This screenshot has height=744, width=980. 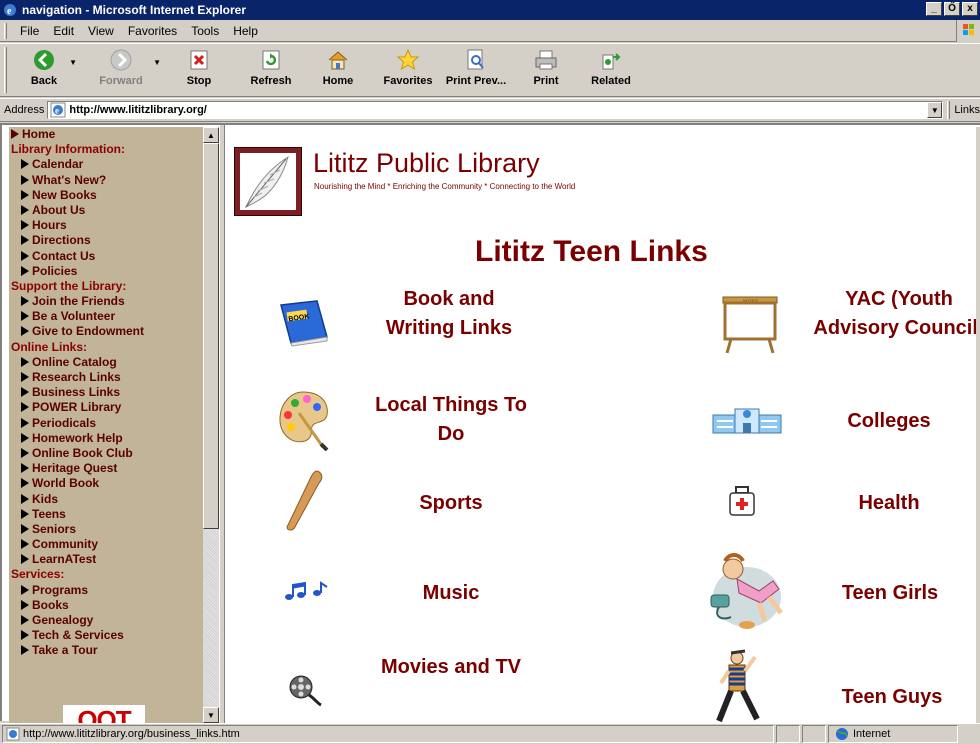 I want to click on first-aid-kit-icon, so click(x=742, y=501).